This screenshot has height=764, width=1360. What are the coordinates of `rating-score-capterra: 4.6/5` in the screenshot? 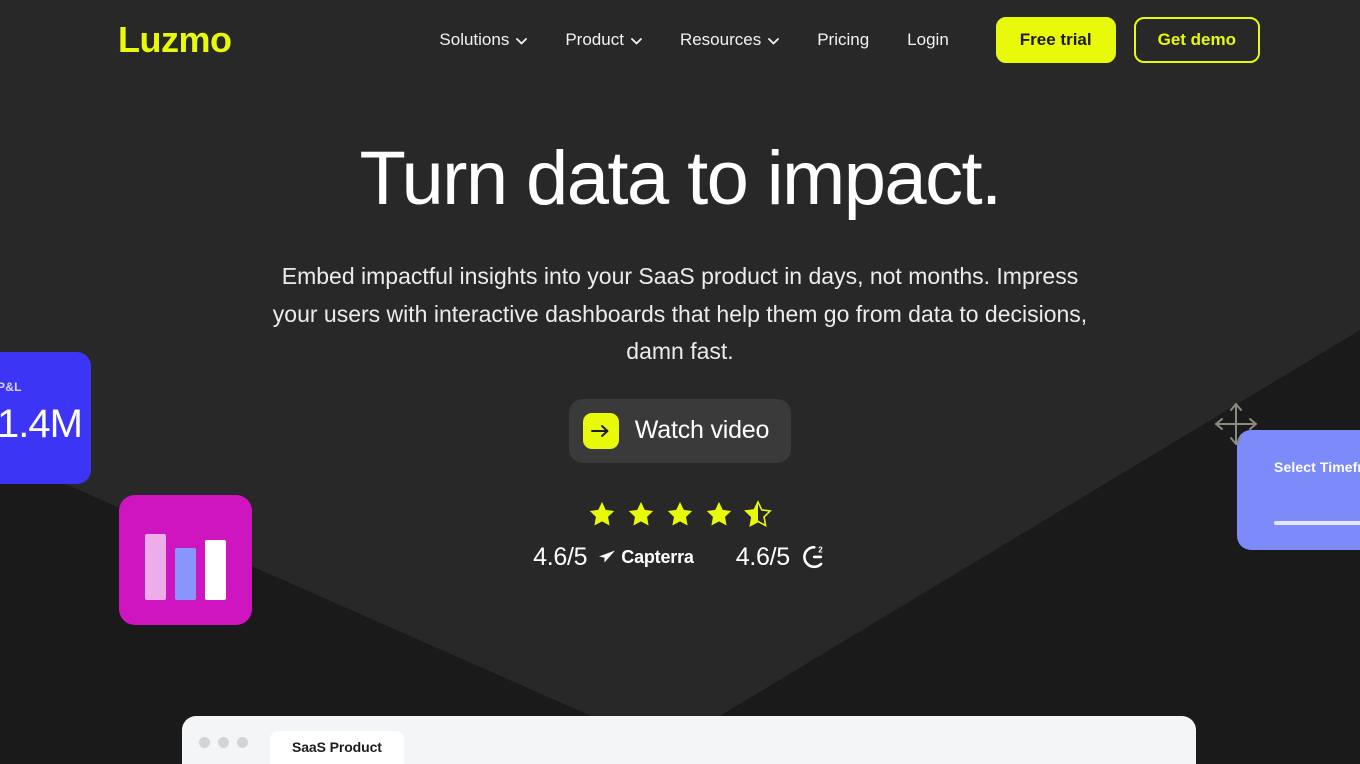 It's located at (560, 556).